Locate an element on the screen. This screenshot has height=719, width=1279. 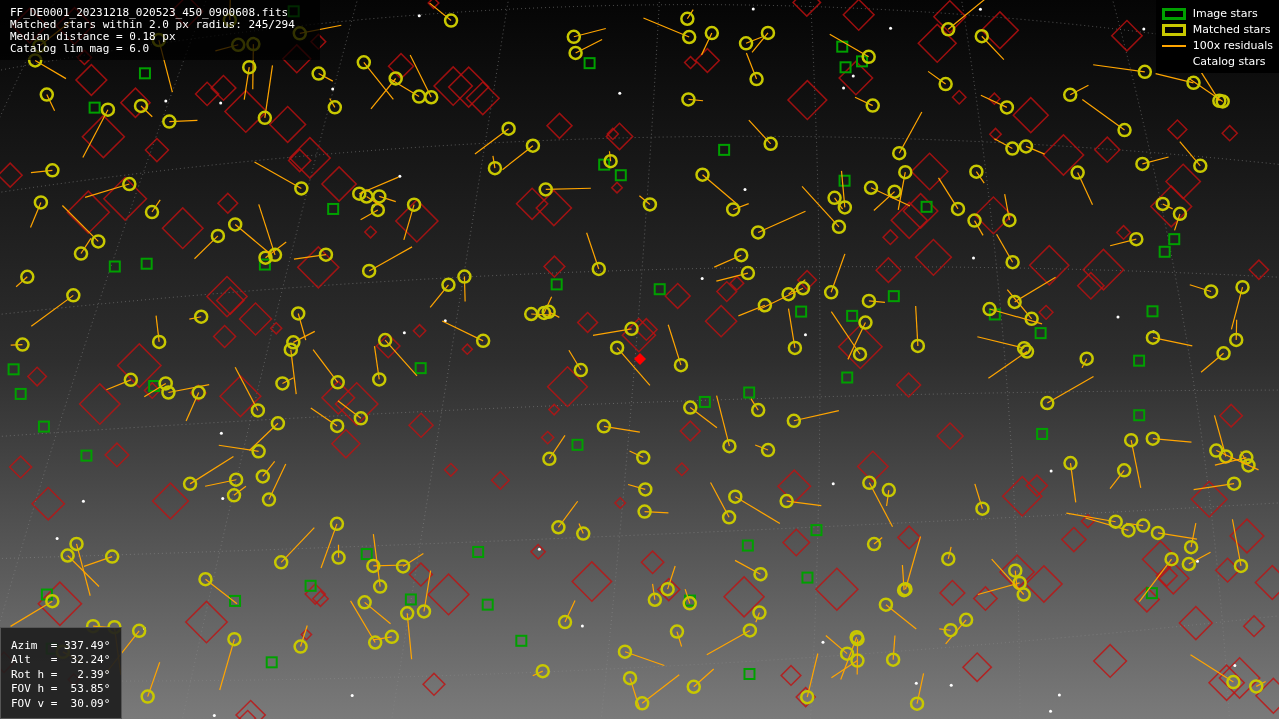
pointing-text: FOV h = 53.85° is located at coordinates (61, 689).